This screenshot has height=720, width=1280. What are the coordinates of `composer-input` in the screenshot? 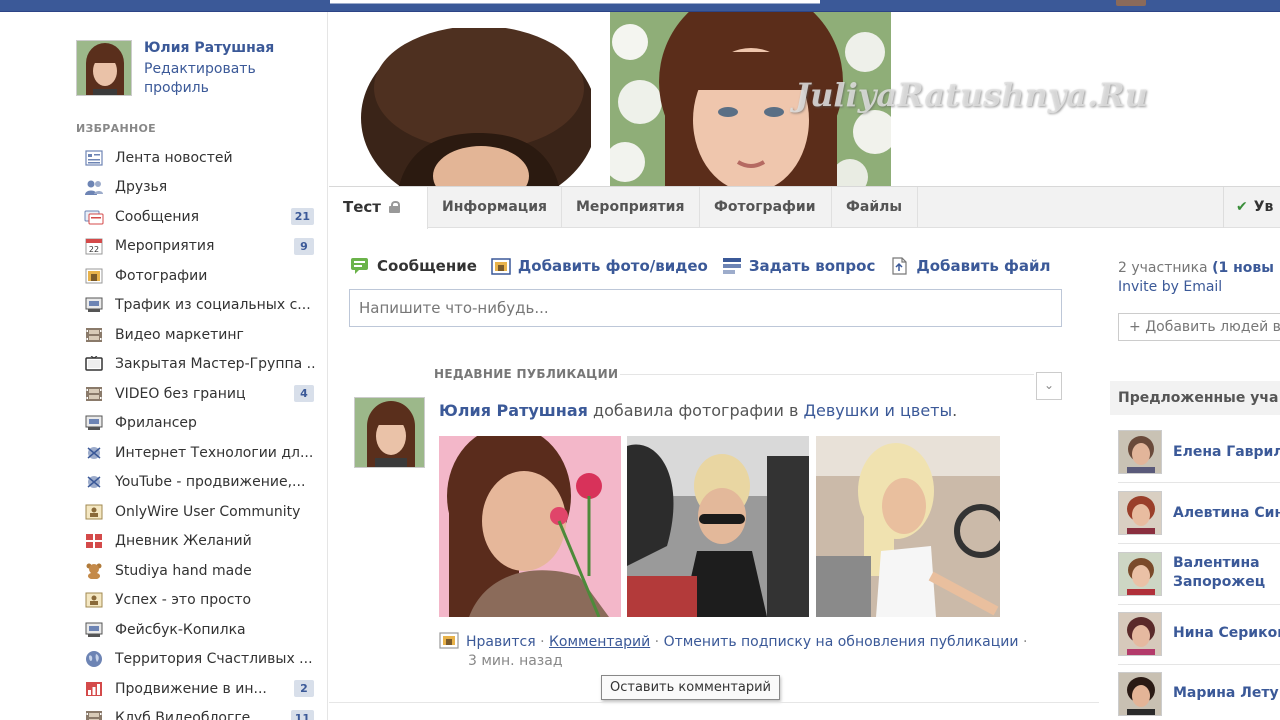 It's located at (705, 308).